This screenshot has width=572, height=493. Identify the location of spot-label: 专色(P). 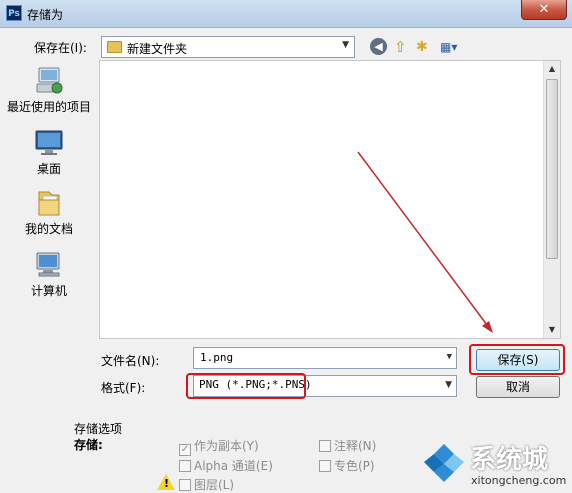
(354, 466).